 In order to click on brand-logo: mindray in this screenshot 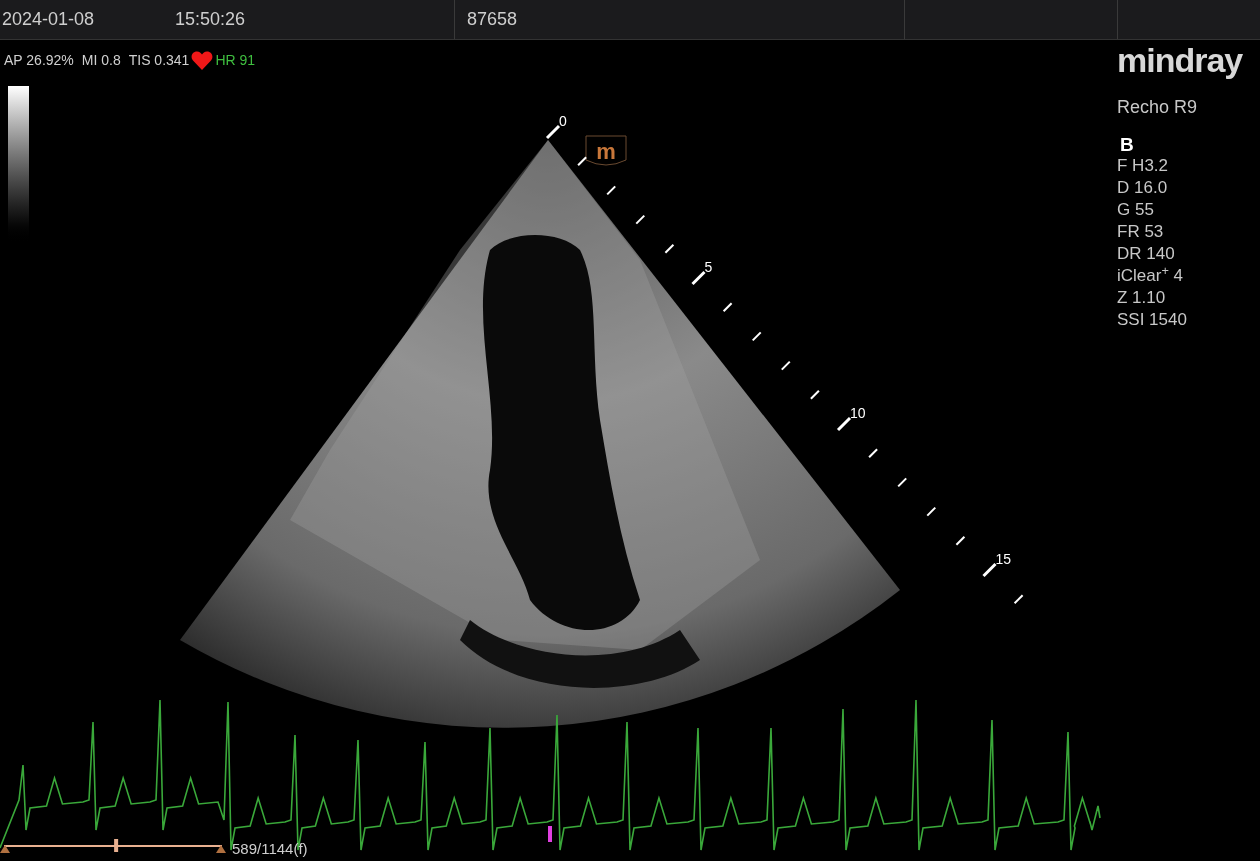, I will do `click(1180, 60)`.